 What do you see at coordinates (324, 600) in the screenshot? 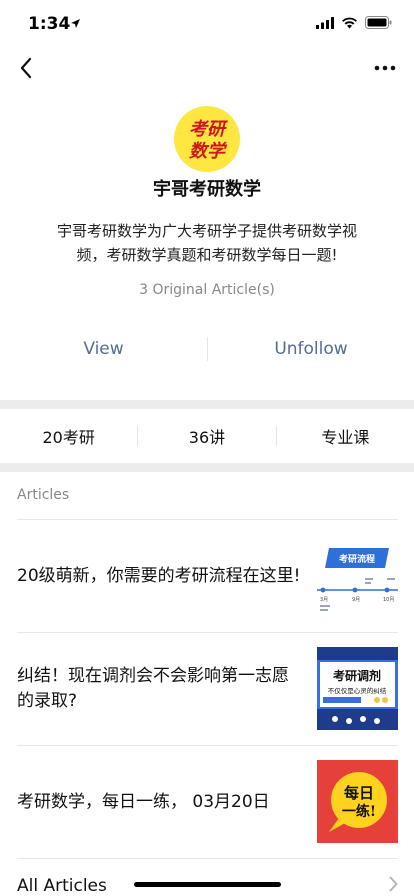
I see `thumb-tick-1: 3月` at bounding box center [324, 600].